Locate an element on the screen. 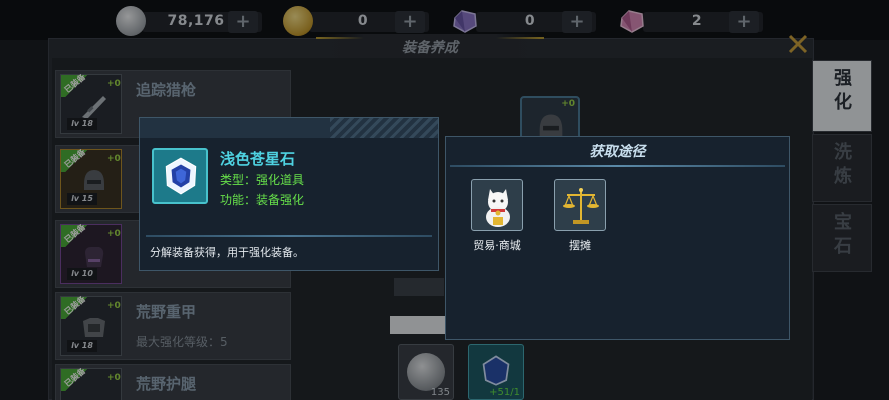 The width and height of the screenshot is (889, 400). source-stall-button is located at coordinates (580, 205).